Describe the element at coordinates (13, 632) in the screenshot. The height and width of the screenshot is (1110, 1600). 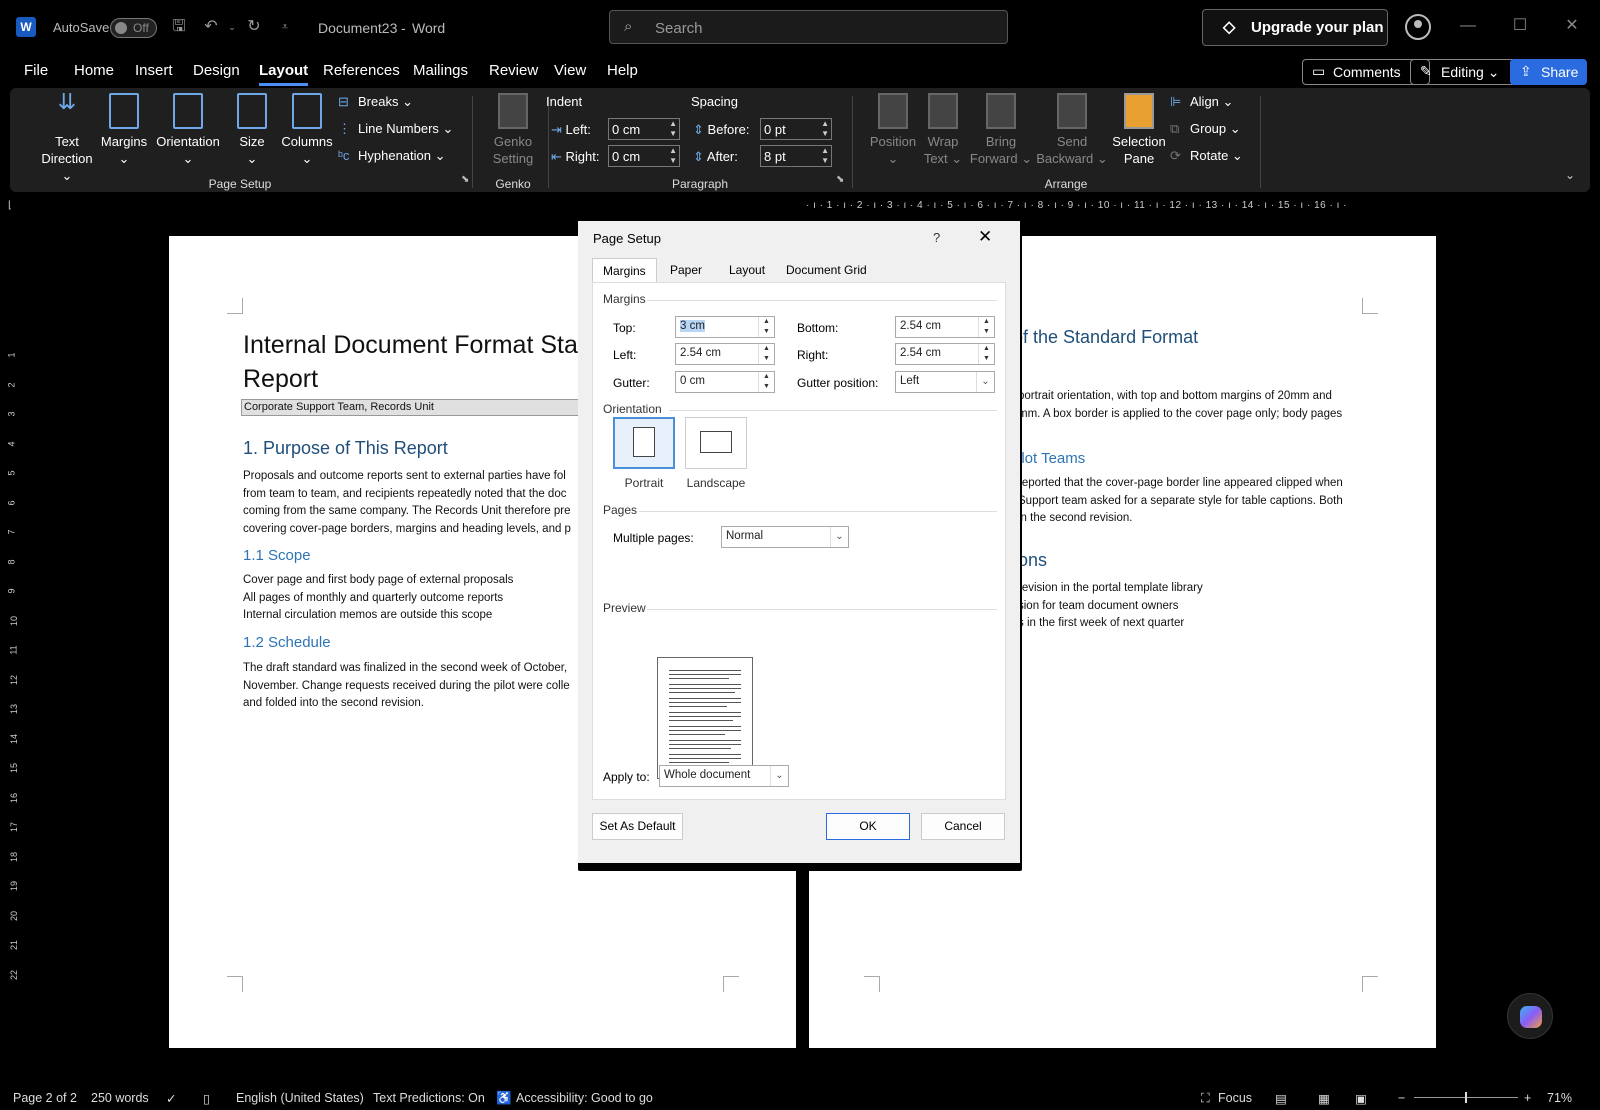
I see `vertical-ruler: 1 2 3 4 5 6 7 8 9 10 11 12 13 14 15 16 17 18 19 20 21 22` at that location.